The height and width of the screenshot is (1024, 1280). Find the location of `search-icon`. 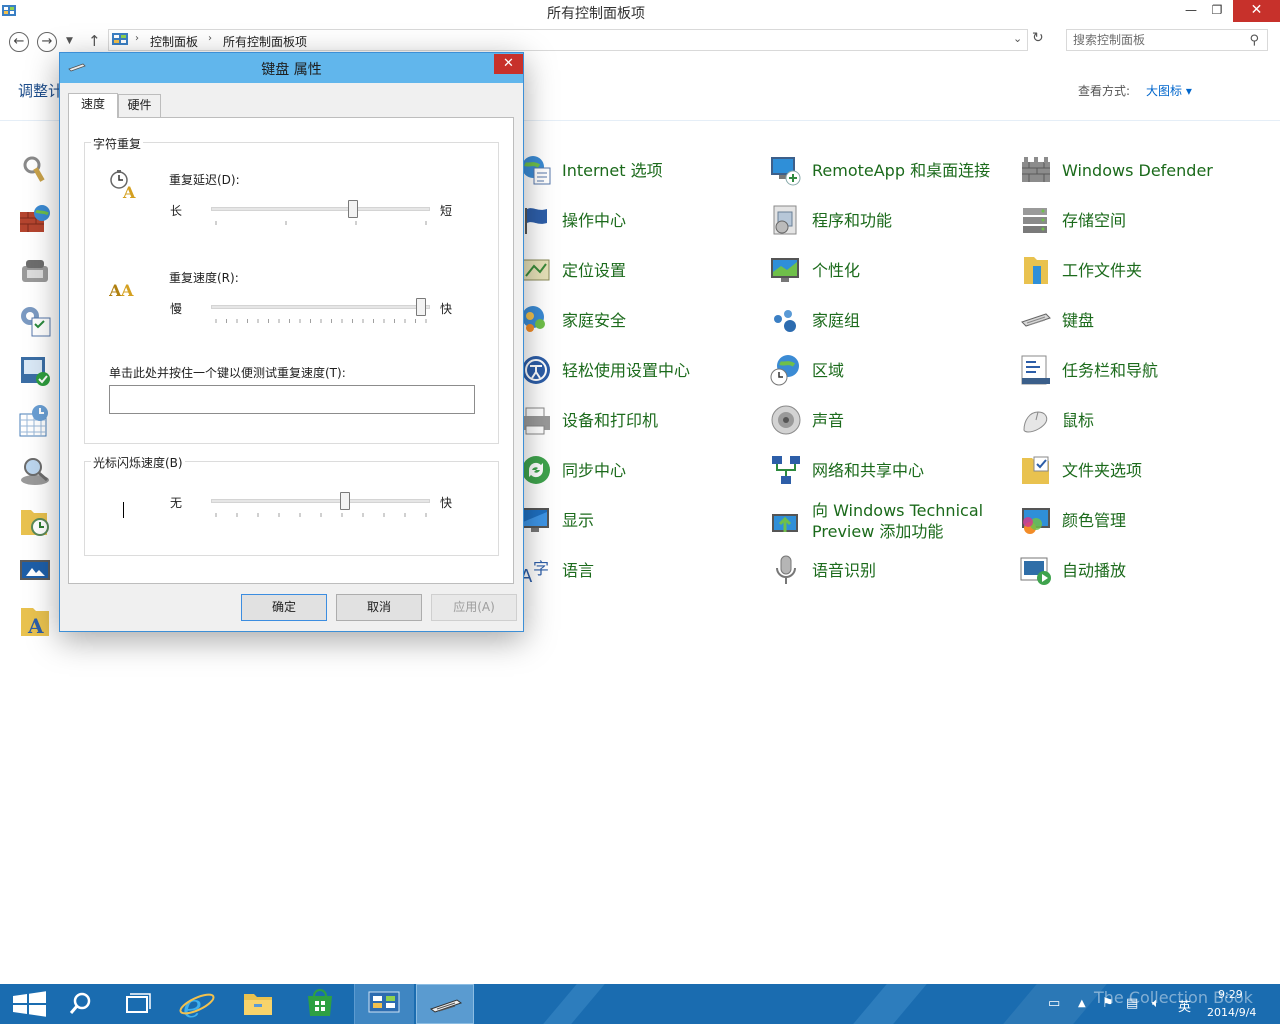

search-icon is located at coordinates (80, 1004).